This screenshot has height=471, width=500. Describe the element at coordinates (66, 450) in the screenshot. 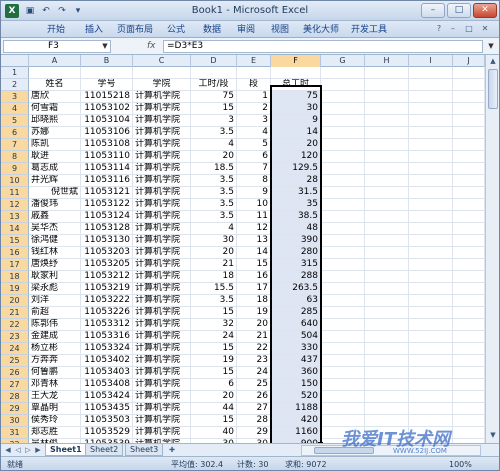

I see `sheet-tab-sheet1: Sheet1` at that location.